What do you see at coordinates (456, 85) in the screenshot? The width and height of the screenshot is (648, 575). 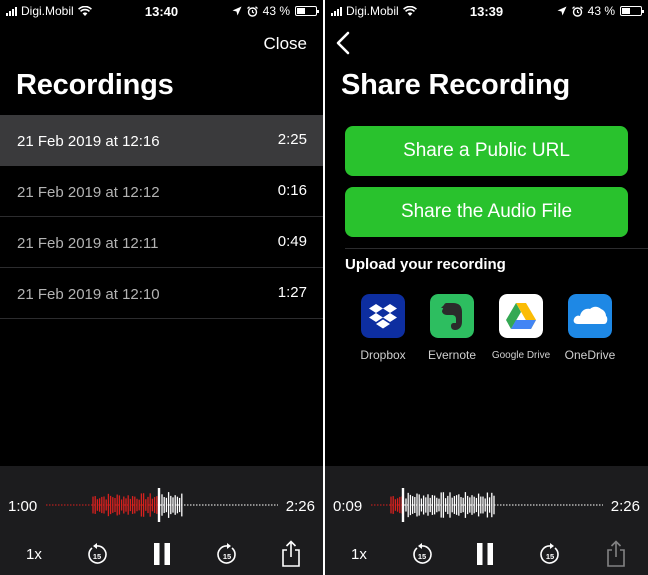 I see `page-title: Share Recording` at bounding box center [456, 85].